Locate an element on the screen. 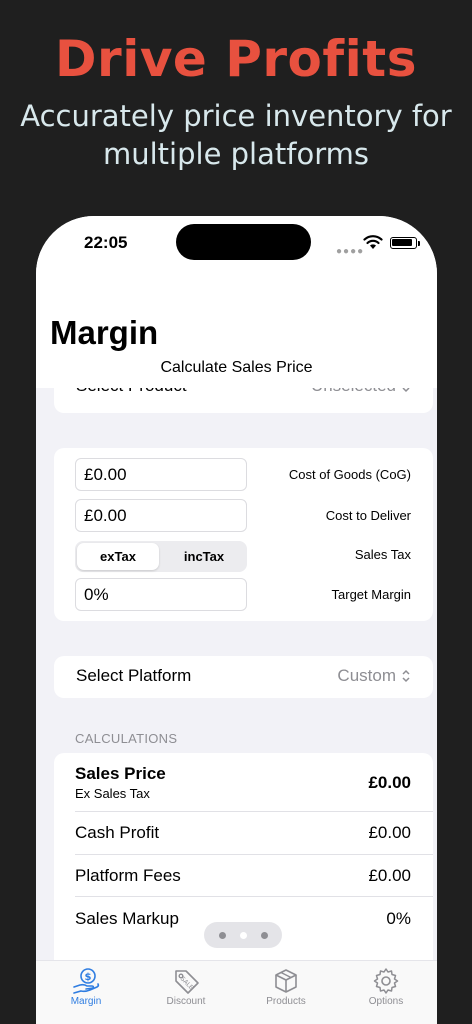  tab-discount: SALE Discount is located at coordinates (186, 991).